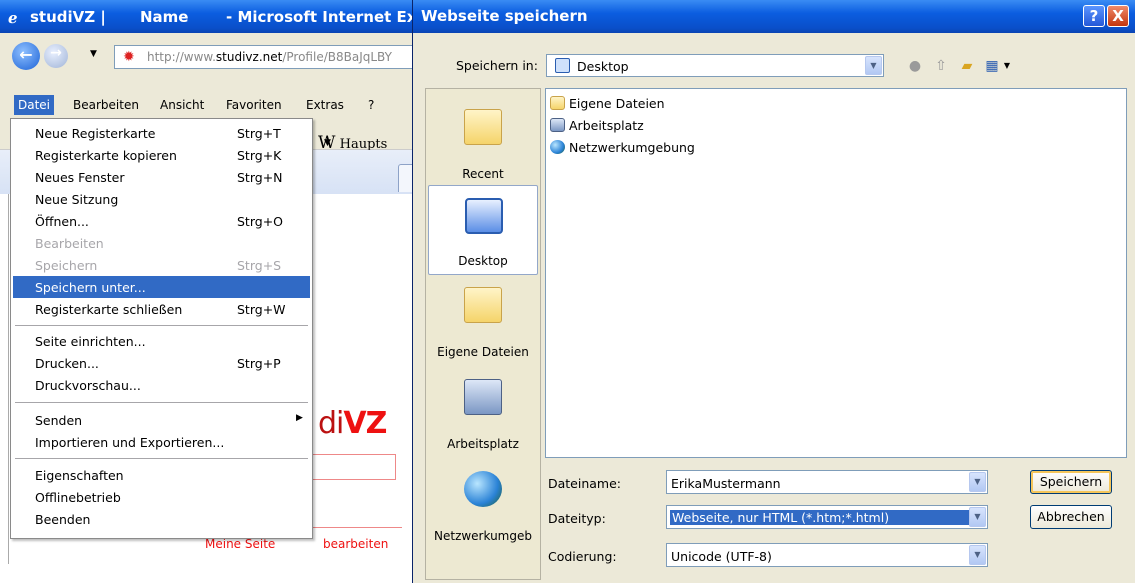 The image size is (1135, 583). I want to click on studivz-logo: diVZ, so click(352, 423).